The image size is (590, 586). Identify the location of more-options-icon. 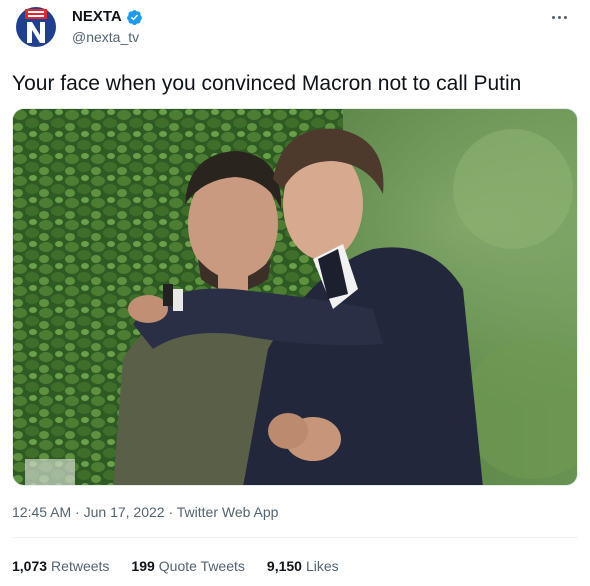
(559, 17).